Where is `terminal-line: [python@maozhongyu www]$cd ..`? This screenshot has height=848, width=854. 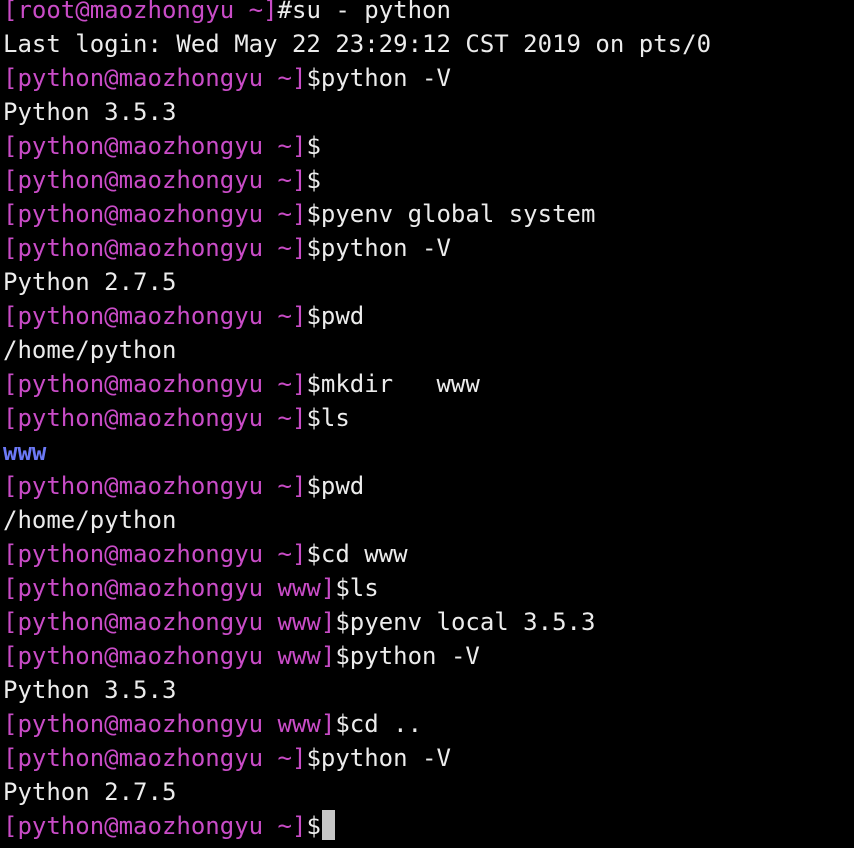
terminal-line: [python@maozhongyu www]$cd .. is located at coordinates (357, 724).